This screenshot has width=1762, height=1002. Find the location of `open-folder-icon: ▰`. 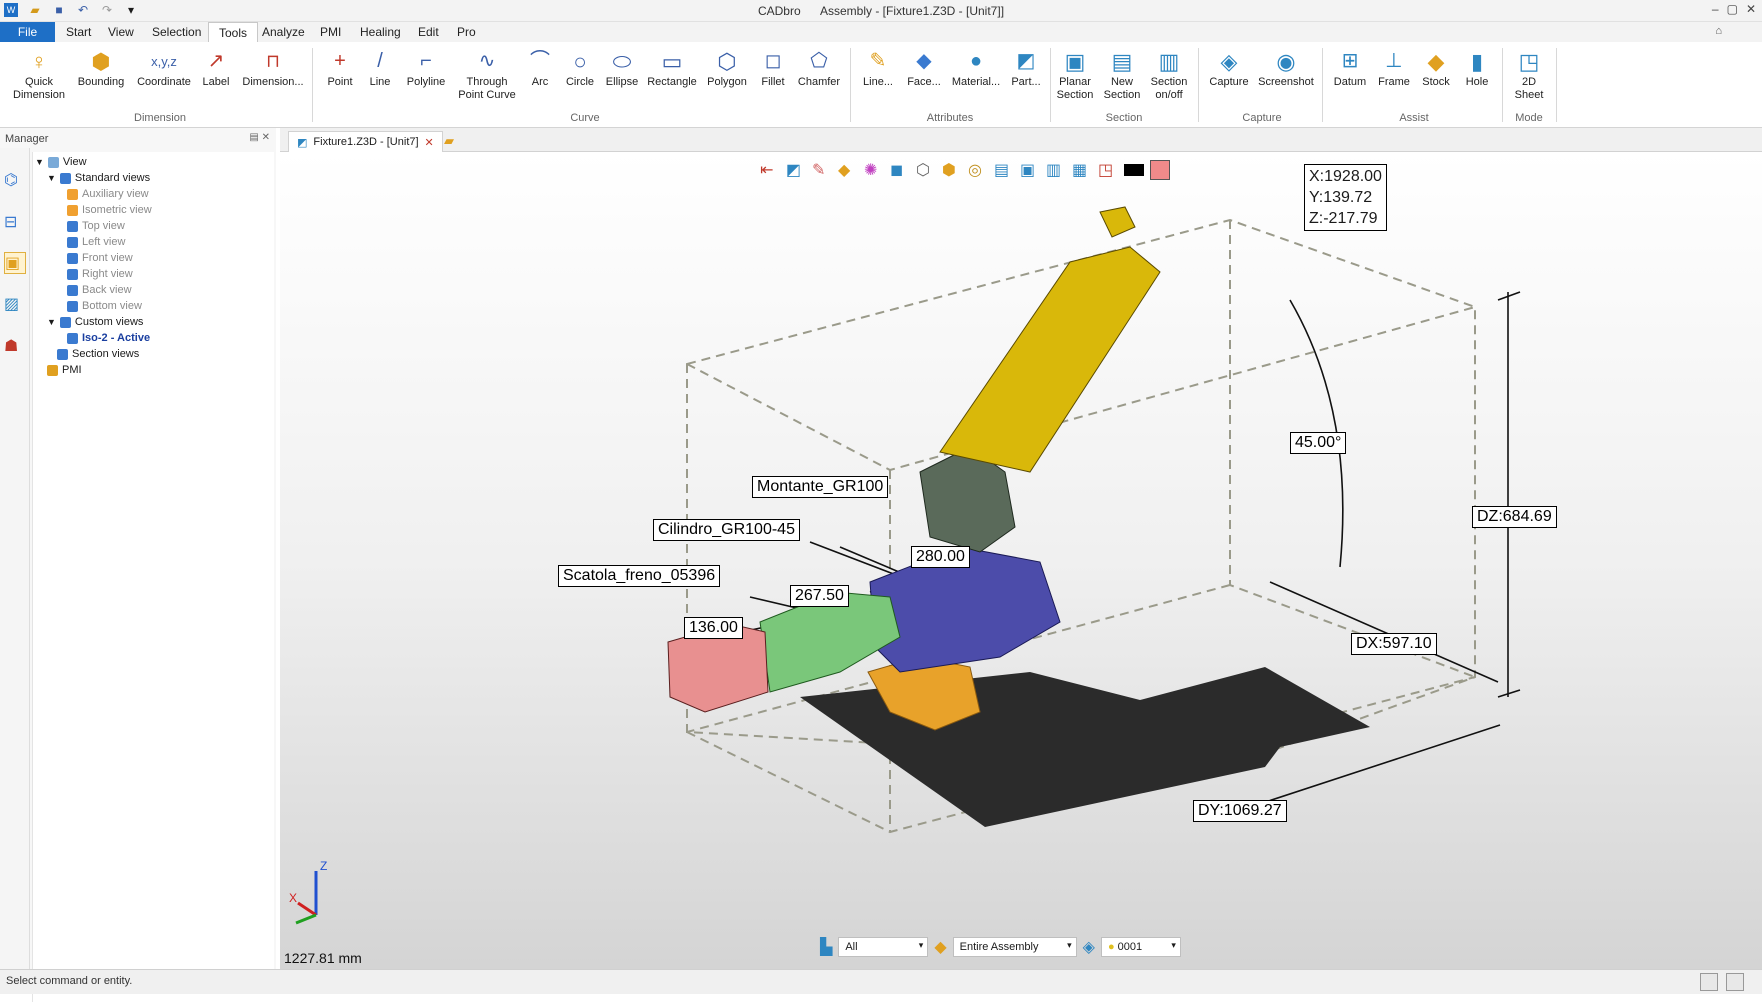

open-folder-icon: ▰ is located at coordinates (449, 141).